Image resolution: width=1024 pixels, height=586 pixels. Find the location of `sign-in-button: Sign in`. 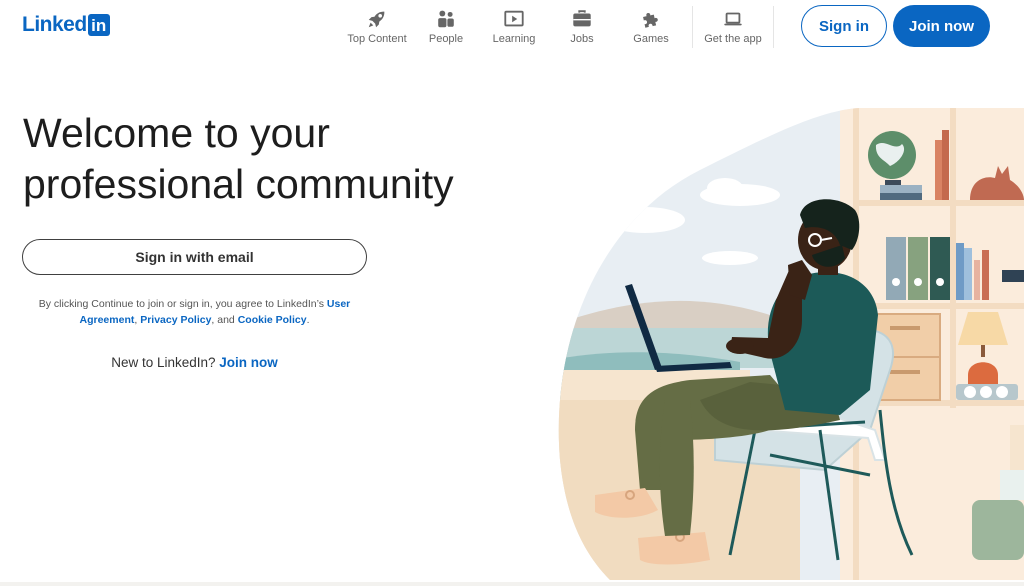

sign-in-button: Sign in is located at coordinates (844, 26).